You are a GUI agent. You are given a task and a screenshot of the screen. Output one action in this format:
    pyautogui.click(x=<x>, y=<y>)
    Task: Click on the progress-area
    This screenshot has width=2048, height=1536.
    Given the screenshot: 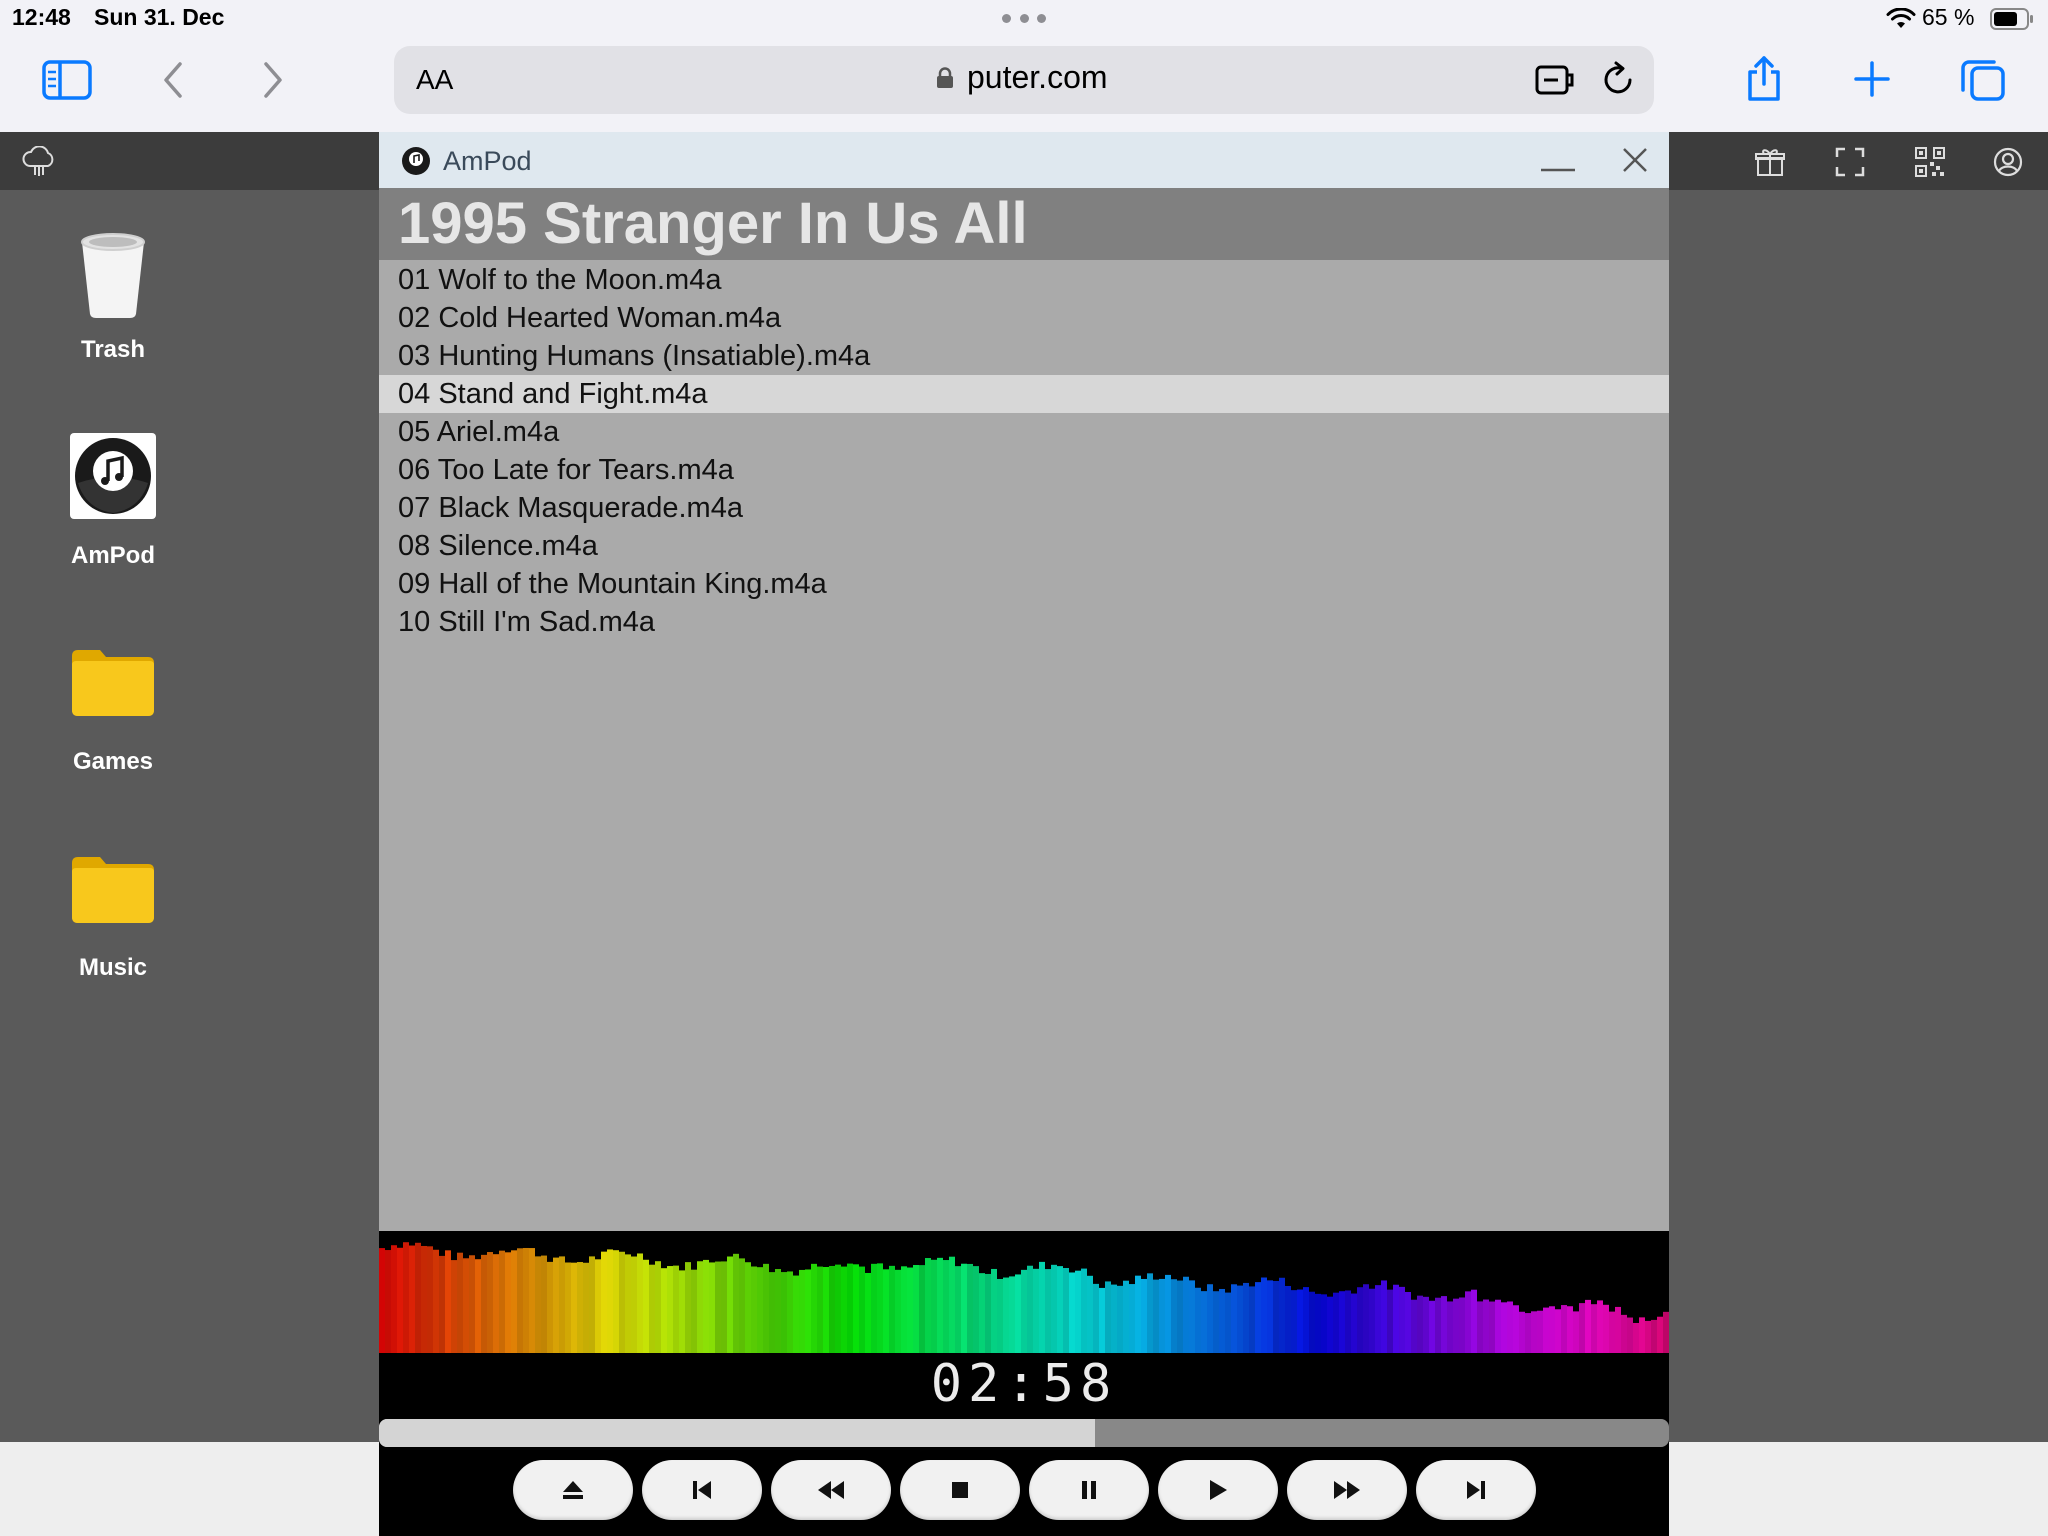 What is the action you would take?
    pyautogui.click(x=1024, y=1434)
    